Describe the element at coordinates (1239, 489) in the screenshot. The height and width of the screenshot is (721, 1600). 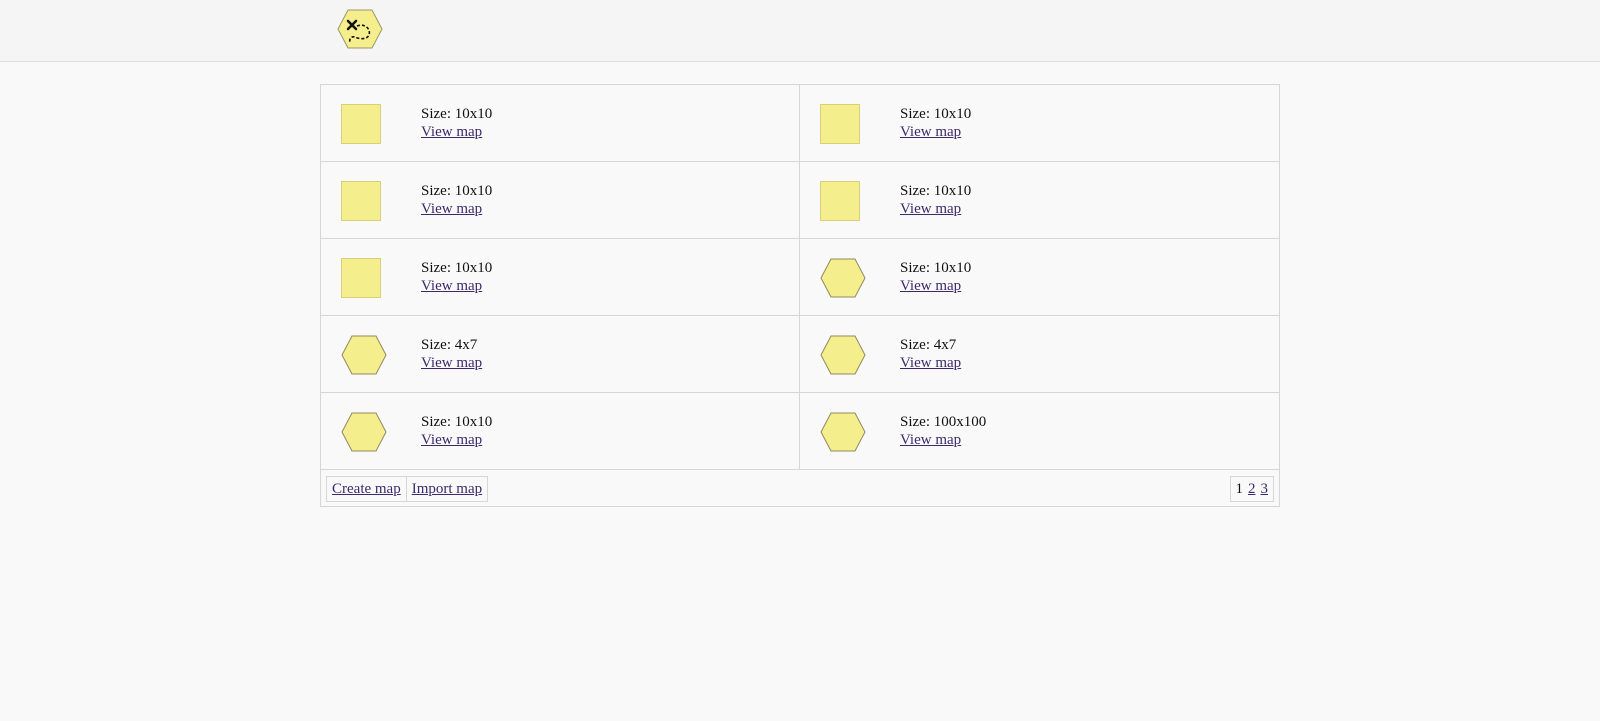
I see `page-current: 1` at that location.